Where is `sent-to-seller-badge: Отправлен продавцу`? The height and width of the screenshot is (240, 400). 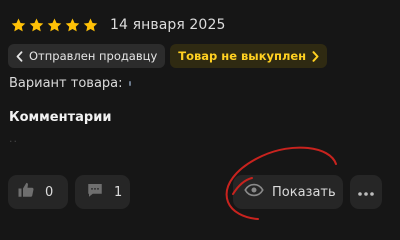
sent-to-seller-badge: Отправлен продавцу is located at coordinates (87, 56).